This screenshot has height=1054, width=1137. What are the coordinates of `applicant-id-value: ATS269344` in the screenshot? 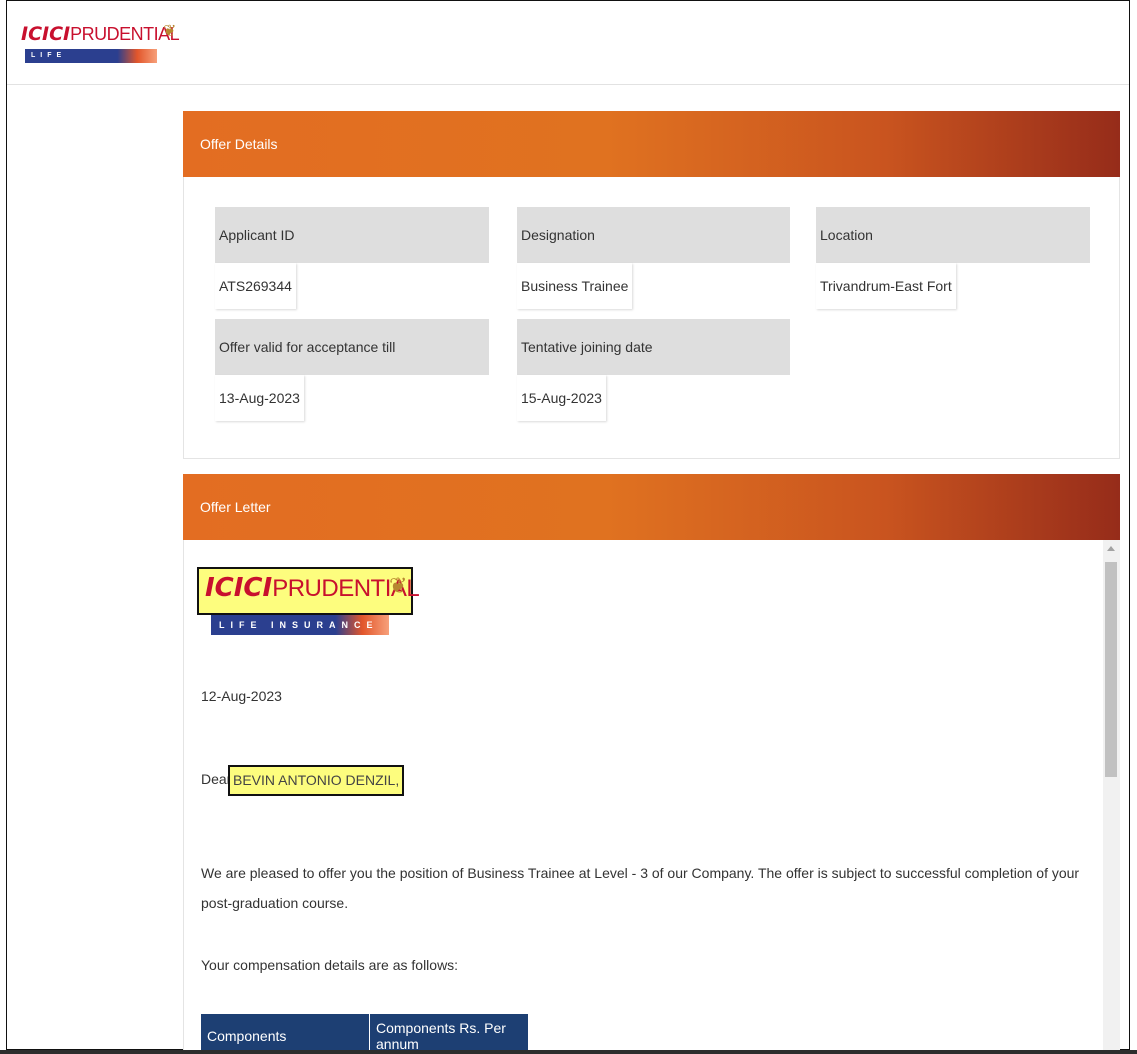 It's located at (255, 286).